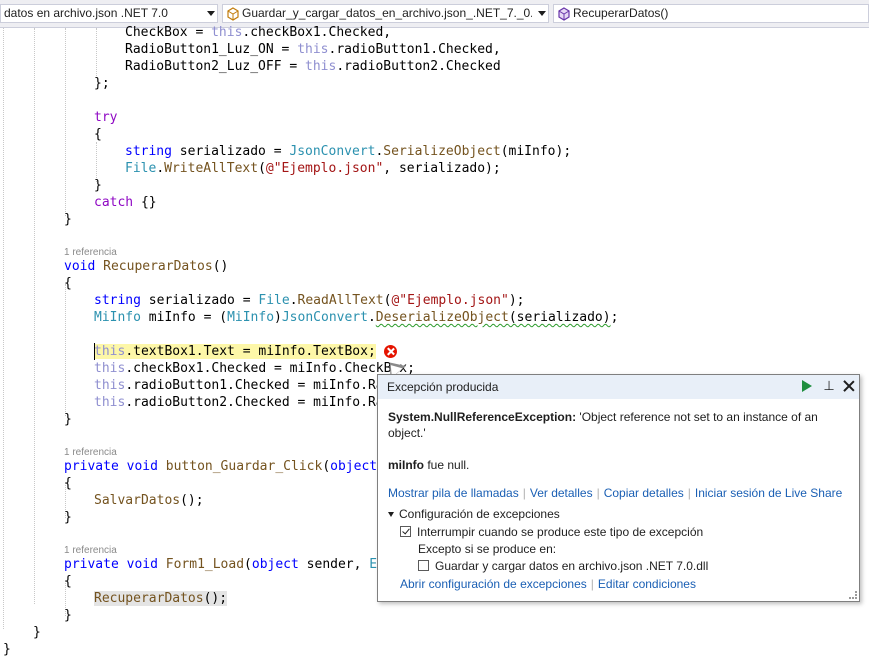 The width and height of the screenshot is (869, 665). What do you see at coordinates (86, 13) in the screenshot?
I see `project-dropdown-label: datos en archivo.json .NET 7.0` at bounding box center [86, 13].